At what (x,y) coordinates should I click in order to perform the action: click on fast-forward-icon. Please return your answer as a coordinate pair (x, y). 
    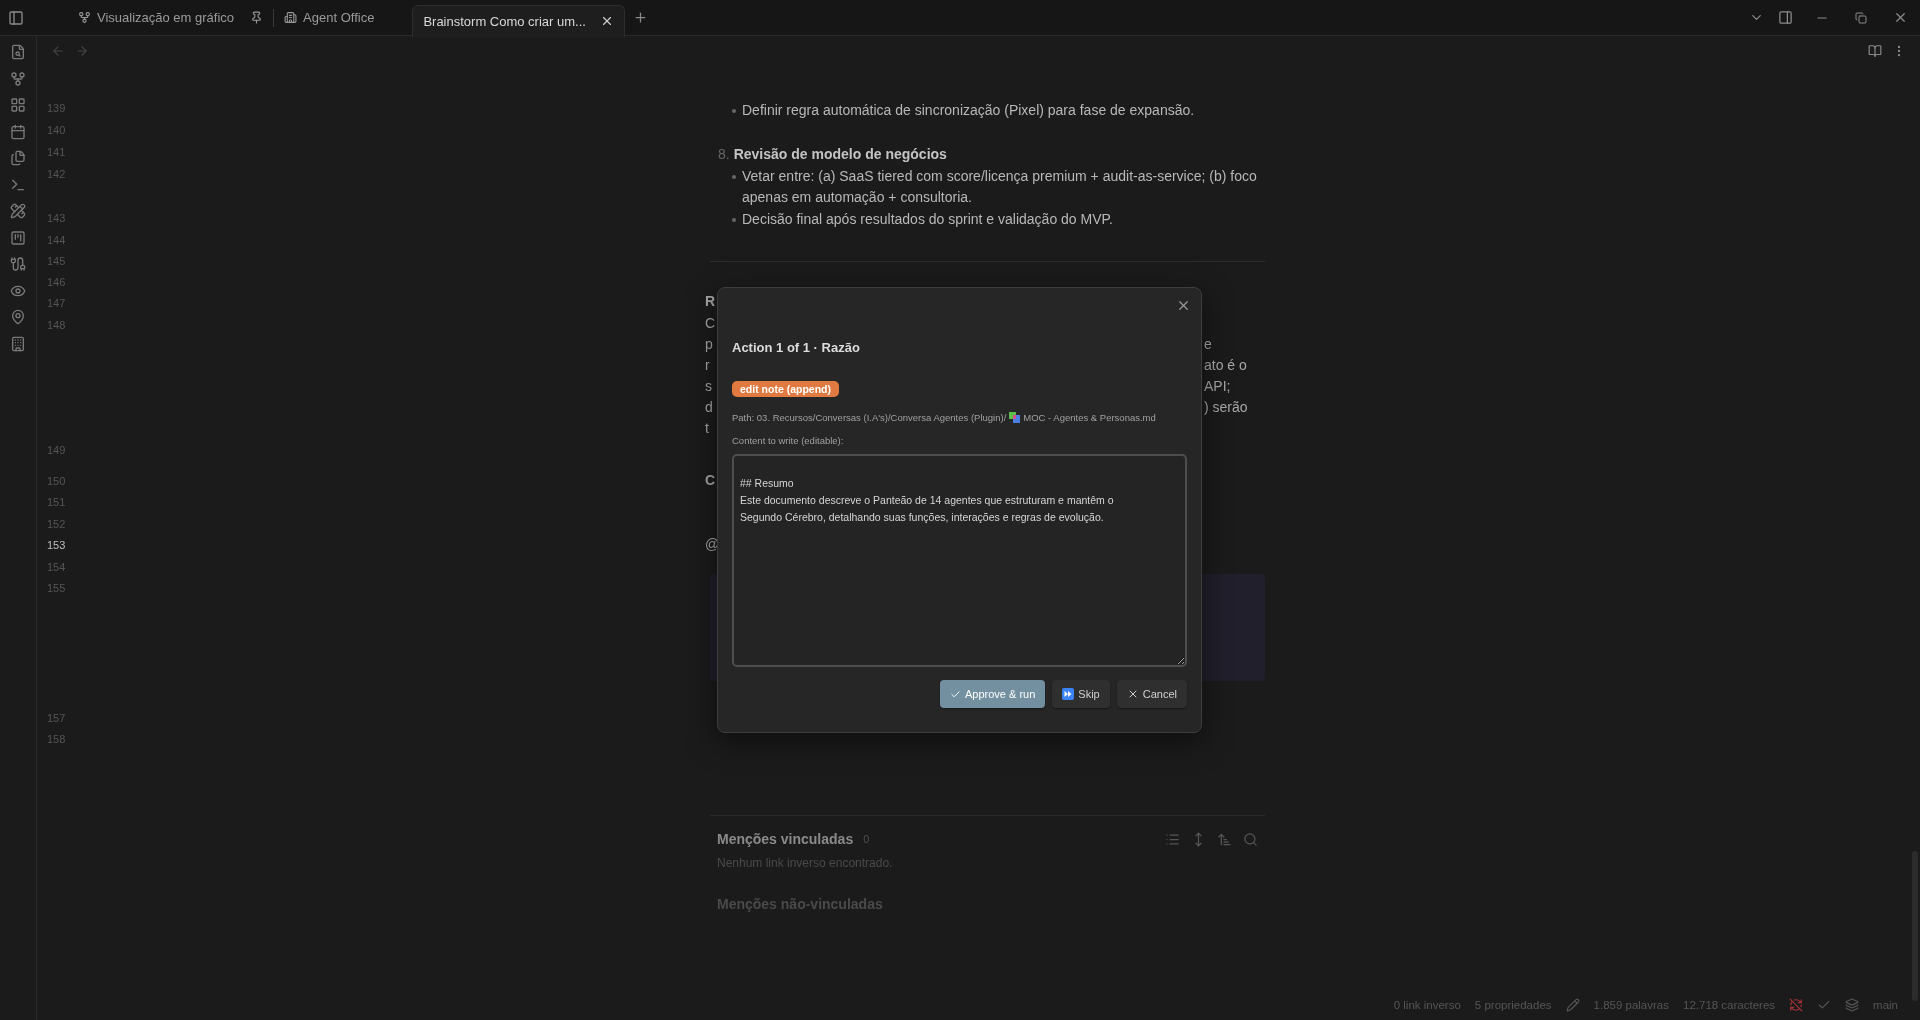
    Looking at the image, I should click on (1068, 694).